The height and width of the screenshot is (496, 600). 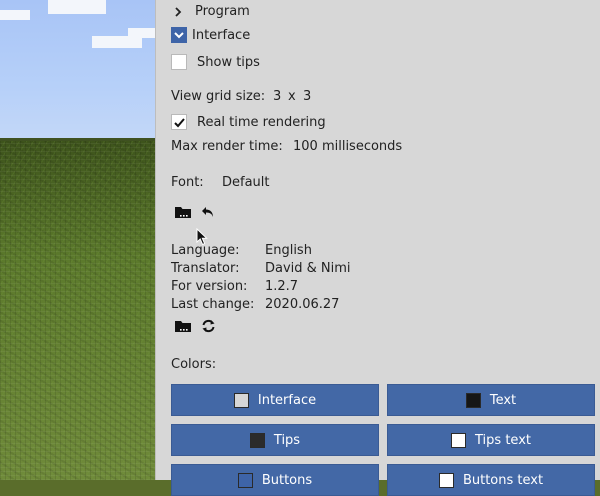 What do you see at coordinates (209, 286) in the screenshot?
I see `for-version-label: For version:` at bounding box center [209, 286].